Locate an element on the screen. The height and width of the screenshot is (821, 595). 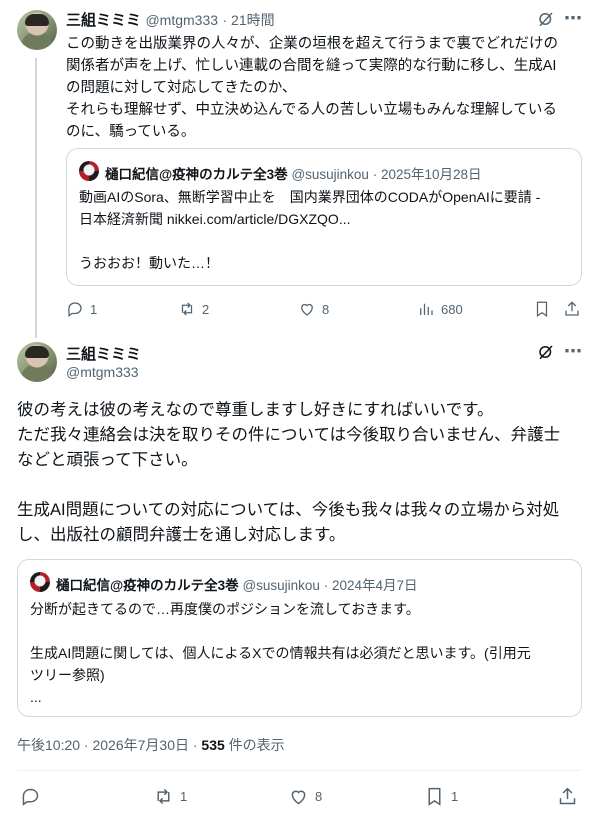
bookmark-button is located at coordinates (542, 309).